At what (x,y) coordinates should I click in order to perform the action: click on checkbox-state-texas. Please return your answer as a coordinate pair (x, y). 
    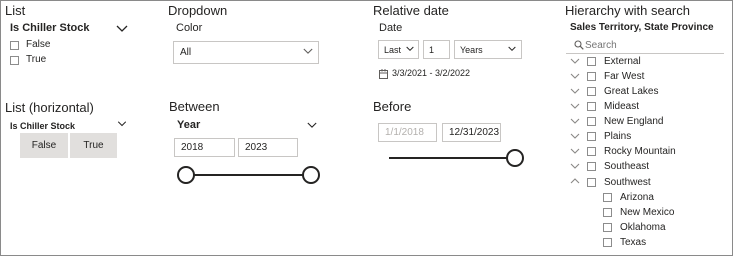
    Looking at the image, I should click on (607, 242).